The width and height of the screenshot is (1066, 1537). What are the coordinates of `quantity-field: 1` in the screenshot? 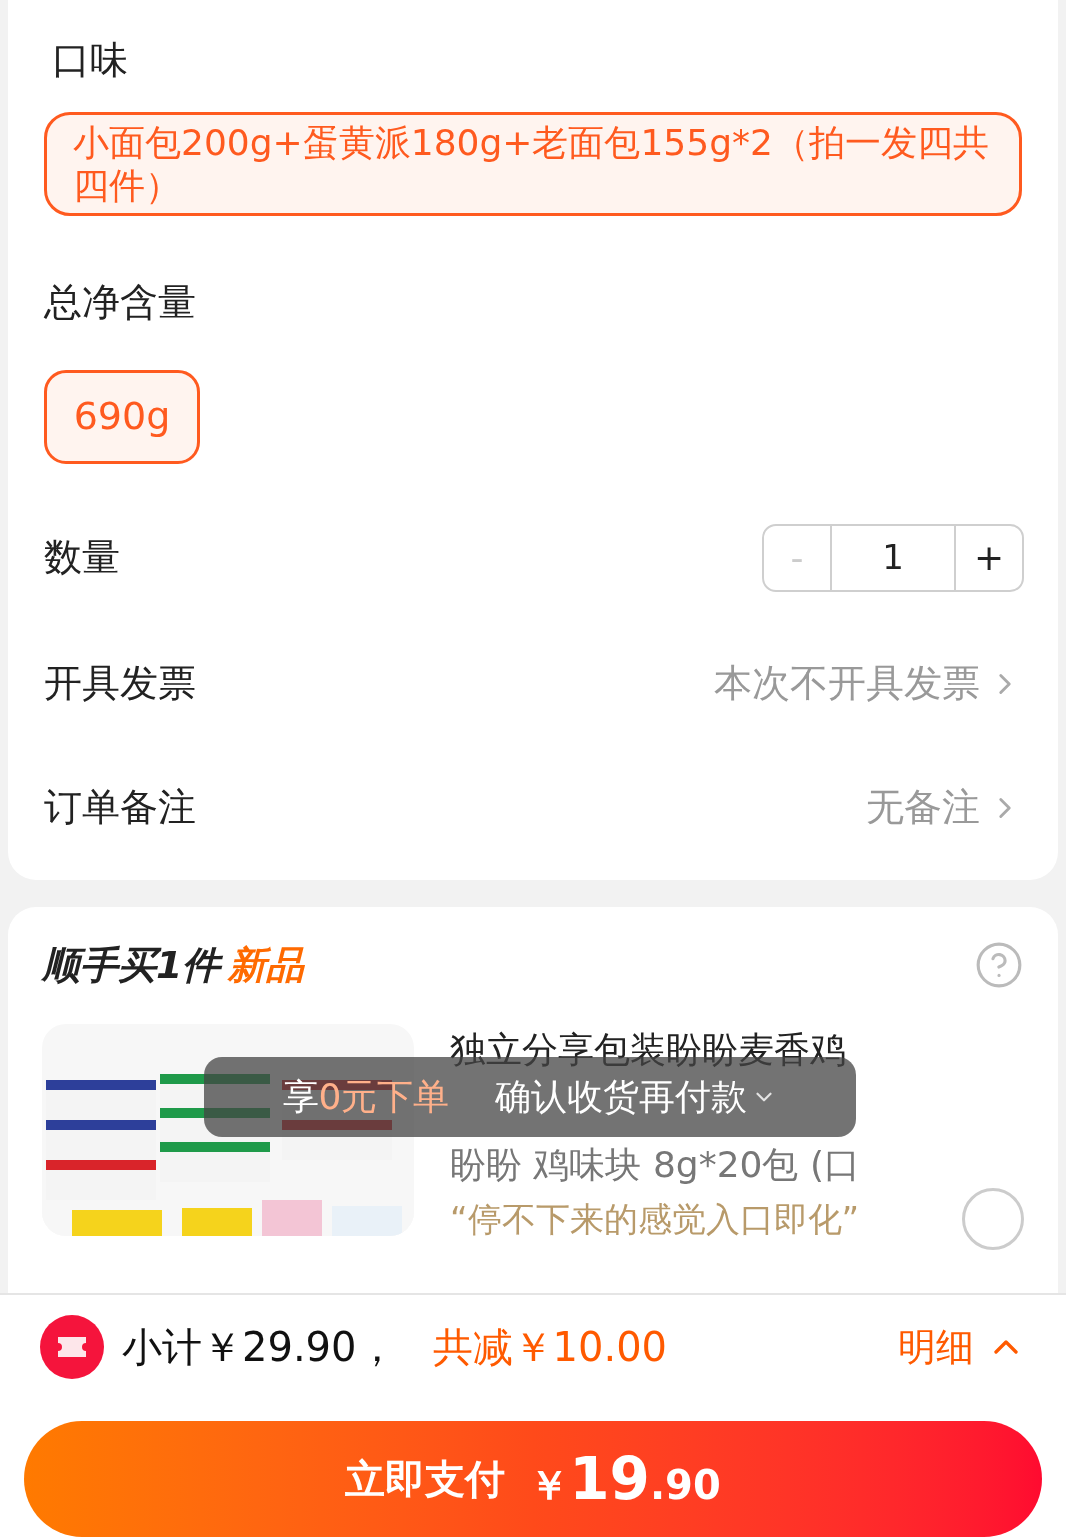 It's located at (893, 557).